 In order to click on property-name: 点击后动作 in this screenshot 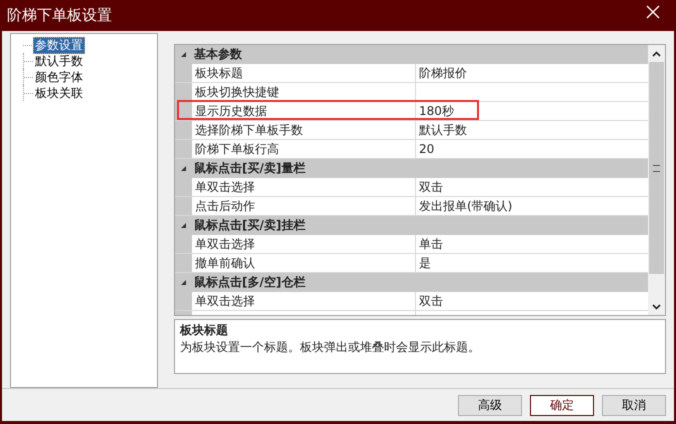, I will do `click(225, 206)`.